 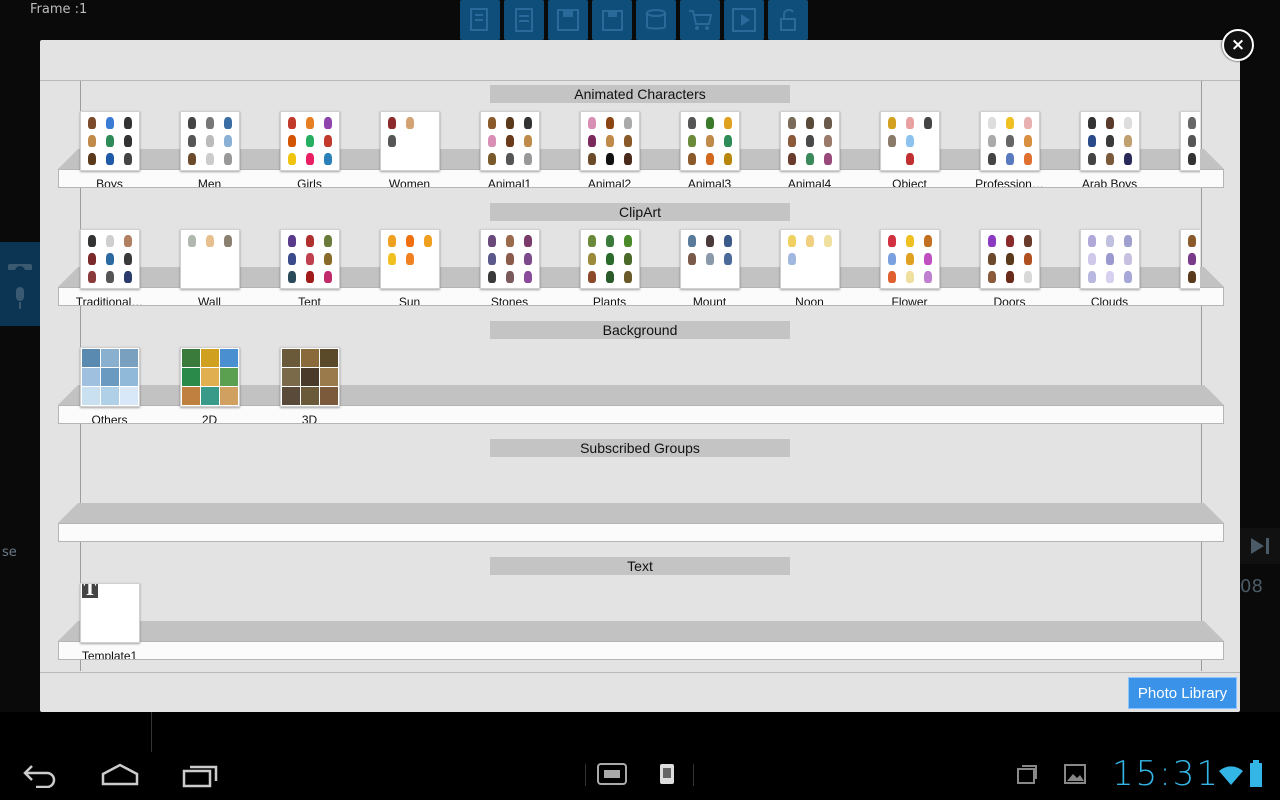 I want to click on save-as-icon, so click(x=612, y=20).